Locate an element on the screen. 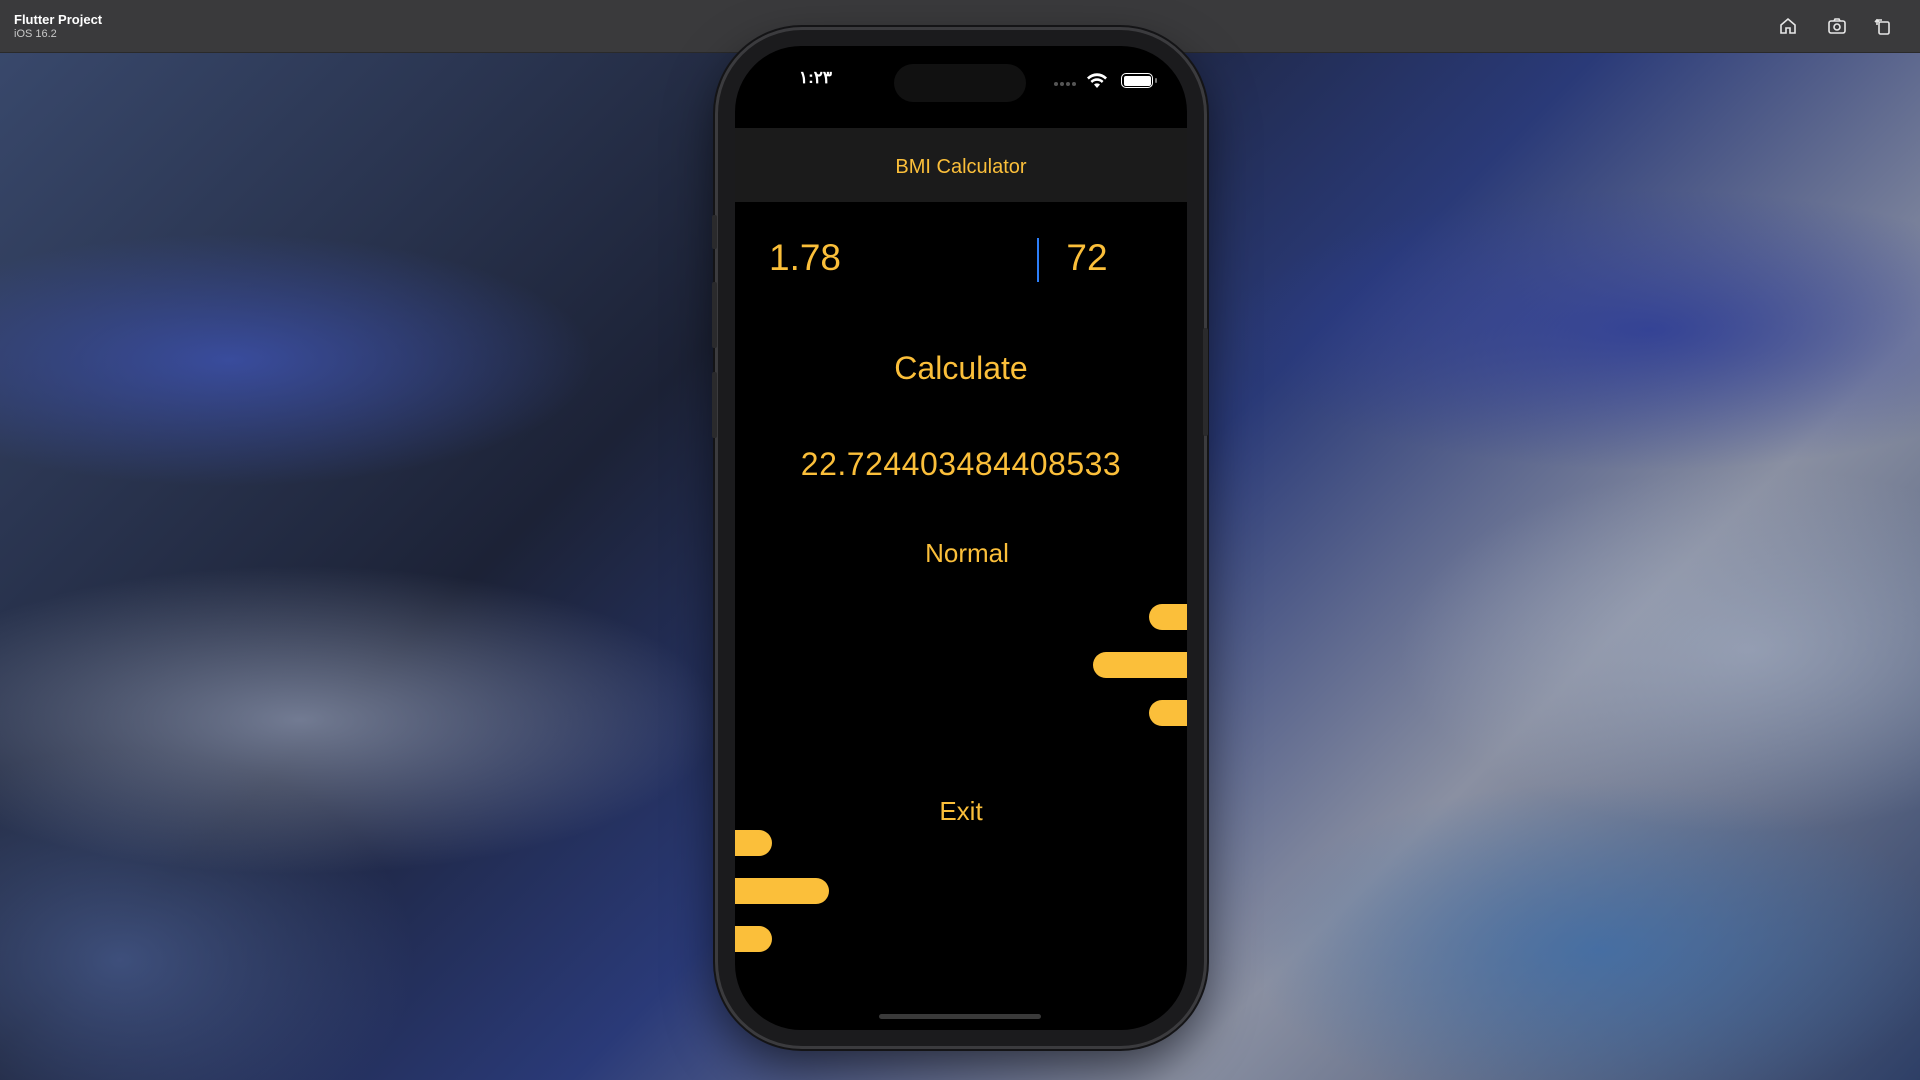 This screenshot has width=1920, height=1080. home-indicator is located at coordinates (960, 1016).